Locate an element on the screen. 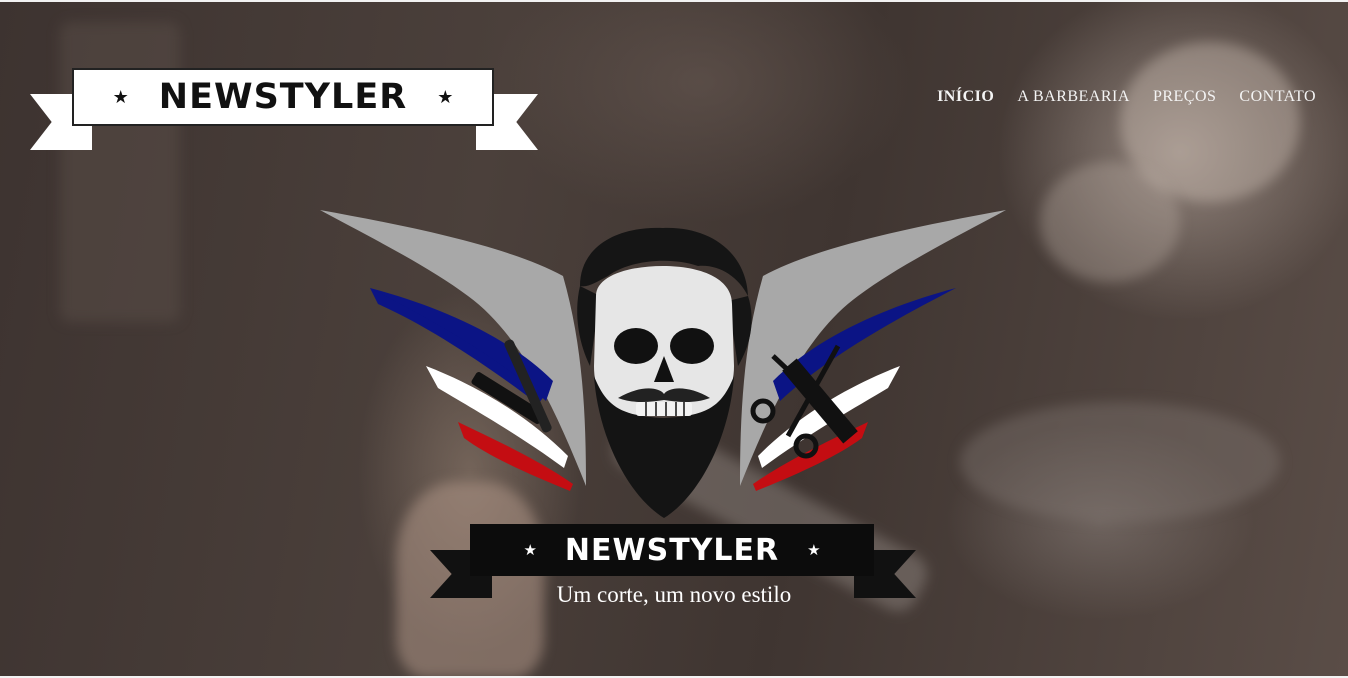 Image resolution: width=1348 pixels, height=678 pixels. main-nav: INÍCIO A BARBEARIA PREÇOS CONTATO is located at coordinates (1126, 97).